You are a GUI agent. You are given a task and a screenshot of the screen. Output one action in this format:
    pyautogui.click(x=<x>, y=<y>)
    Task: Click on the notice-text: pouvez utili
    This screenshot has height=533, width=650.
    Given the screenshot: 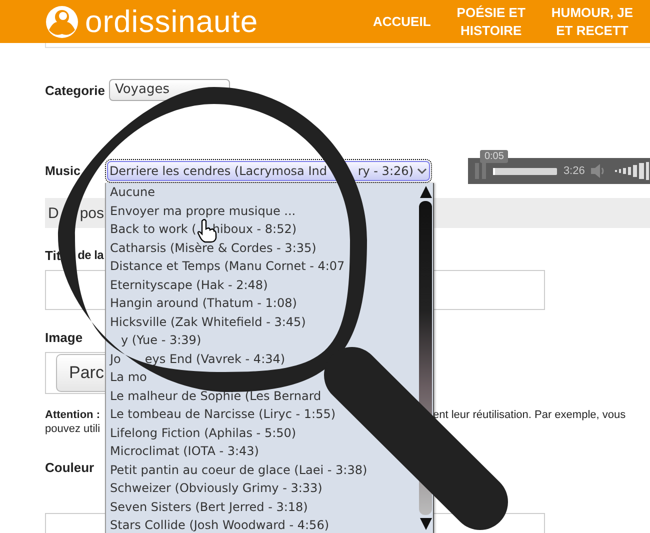 What is the action you would take?
    pyautogui.click(x=72, y=429)
    